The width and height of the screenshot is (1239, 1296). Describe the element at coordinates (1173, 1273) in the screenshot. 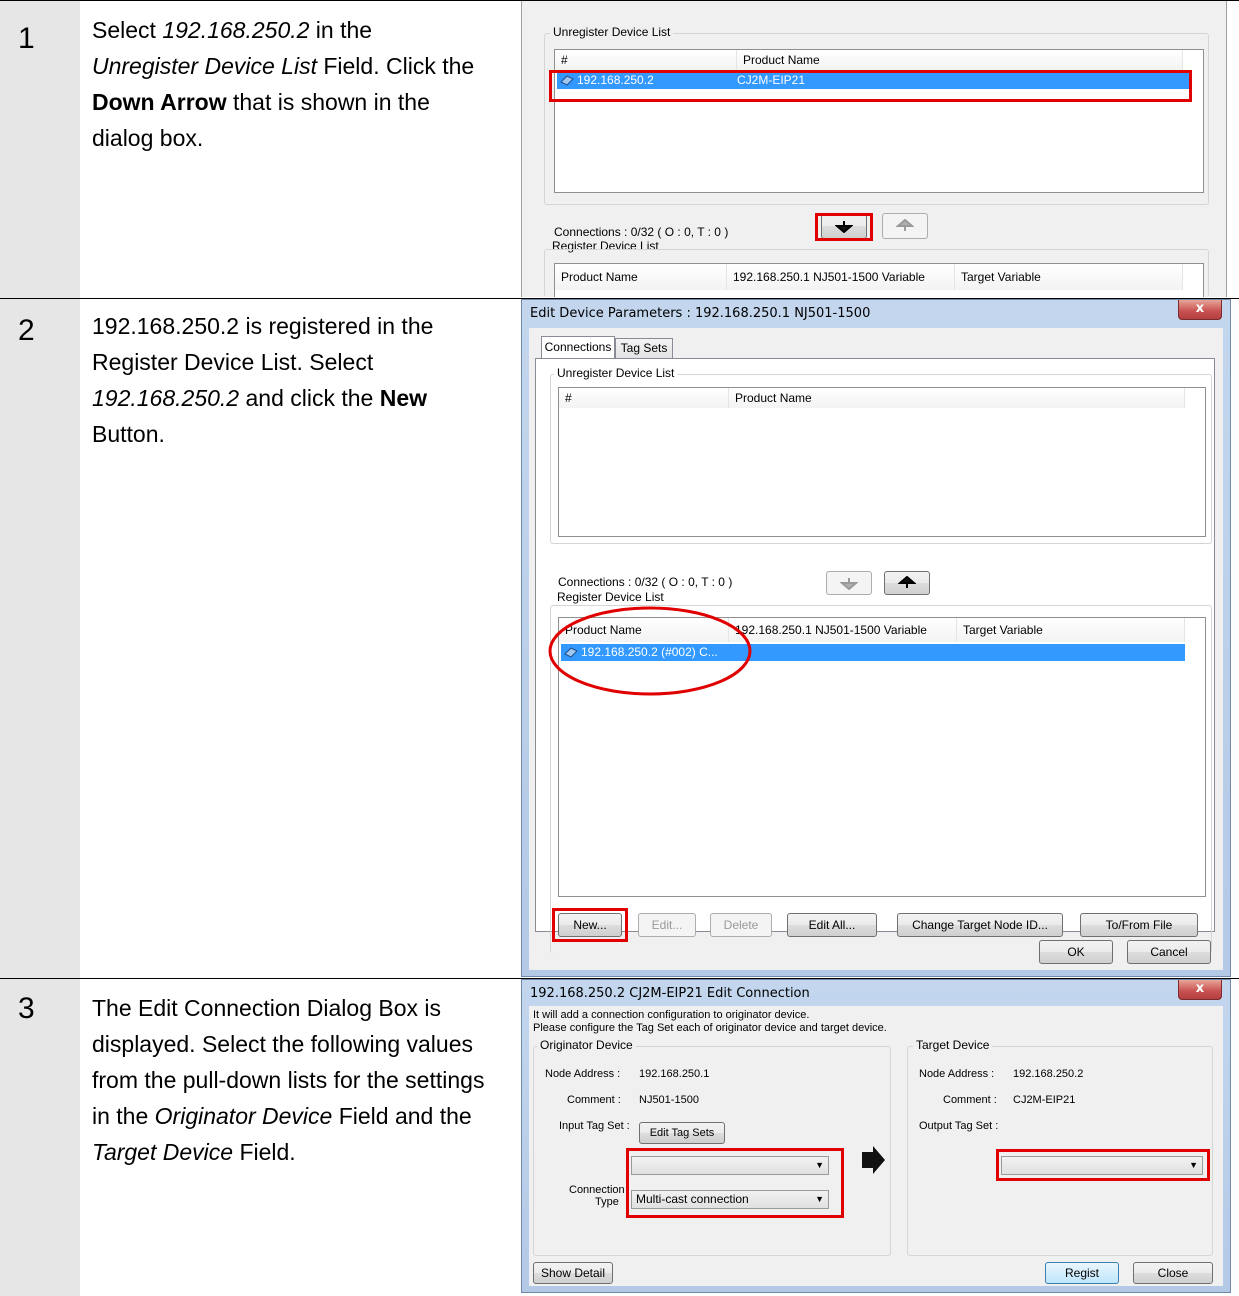

I see `close-dialog-button: Close` at that location.